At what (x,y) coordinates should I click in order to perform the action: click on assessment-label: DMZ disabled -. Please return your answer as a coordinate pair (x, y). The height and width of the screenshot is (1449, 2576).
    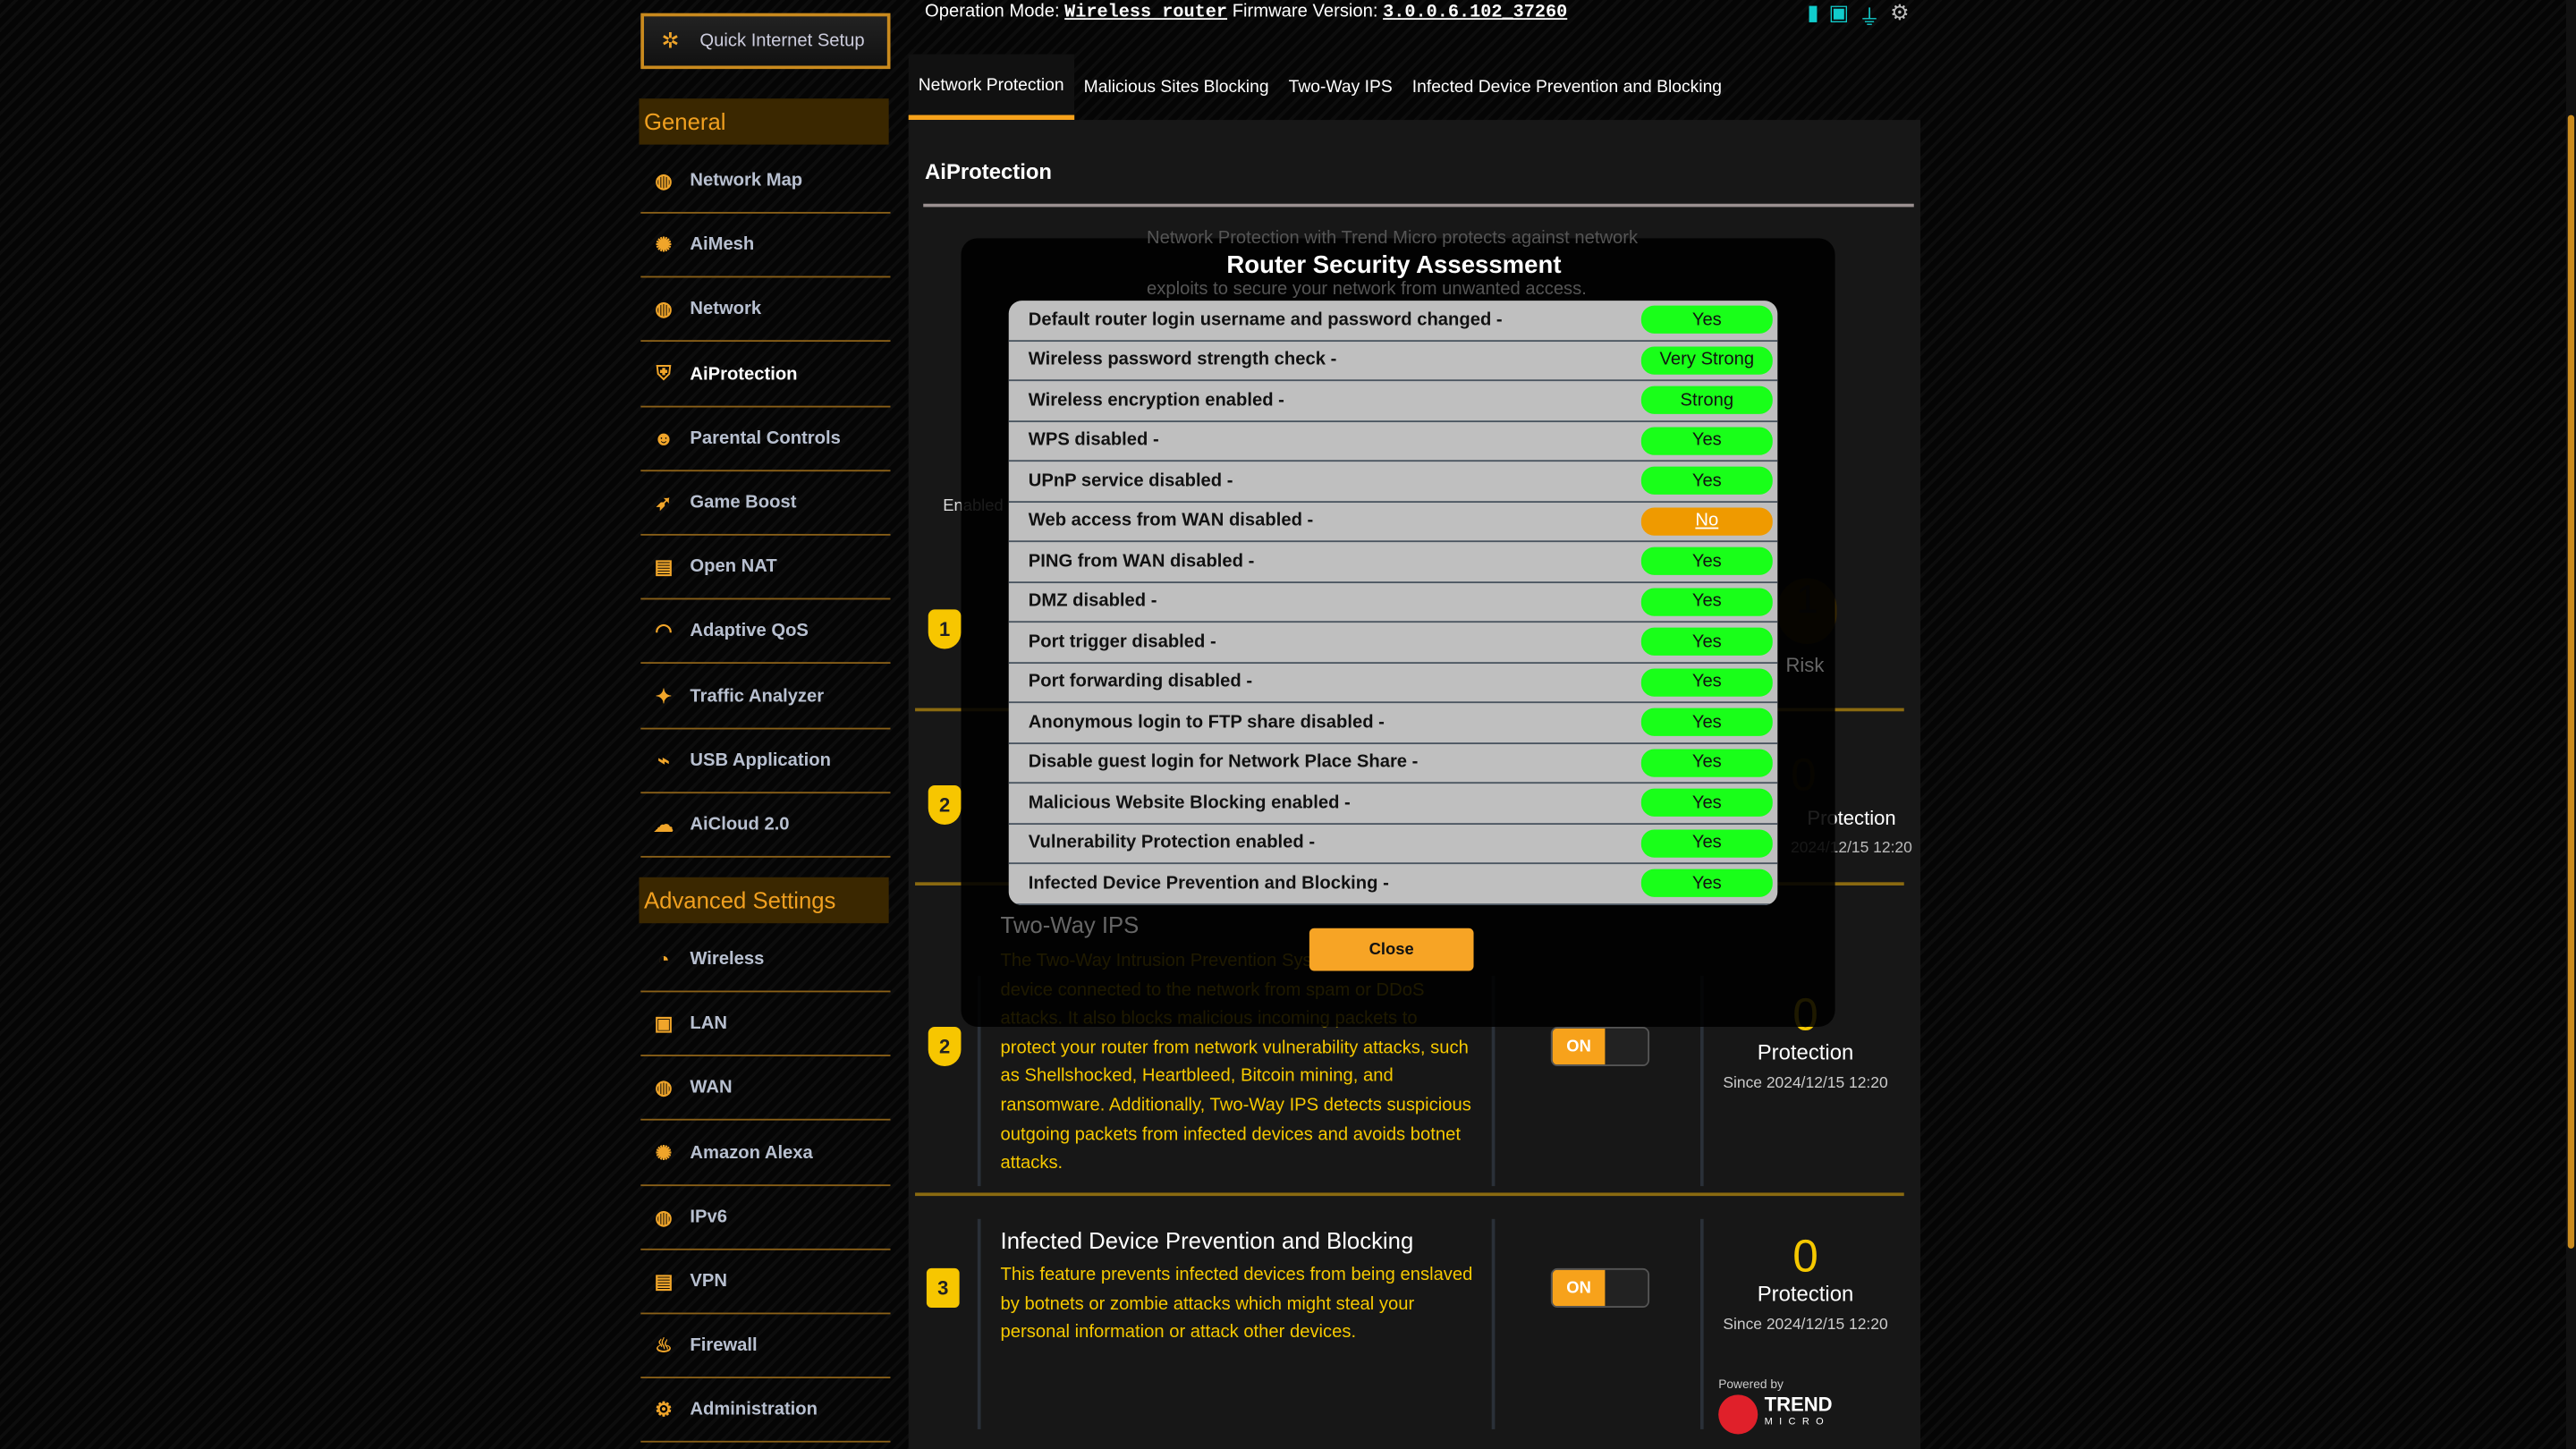
    Looking at the image, I should click on (1092, 601).